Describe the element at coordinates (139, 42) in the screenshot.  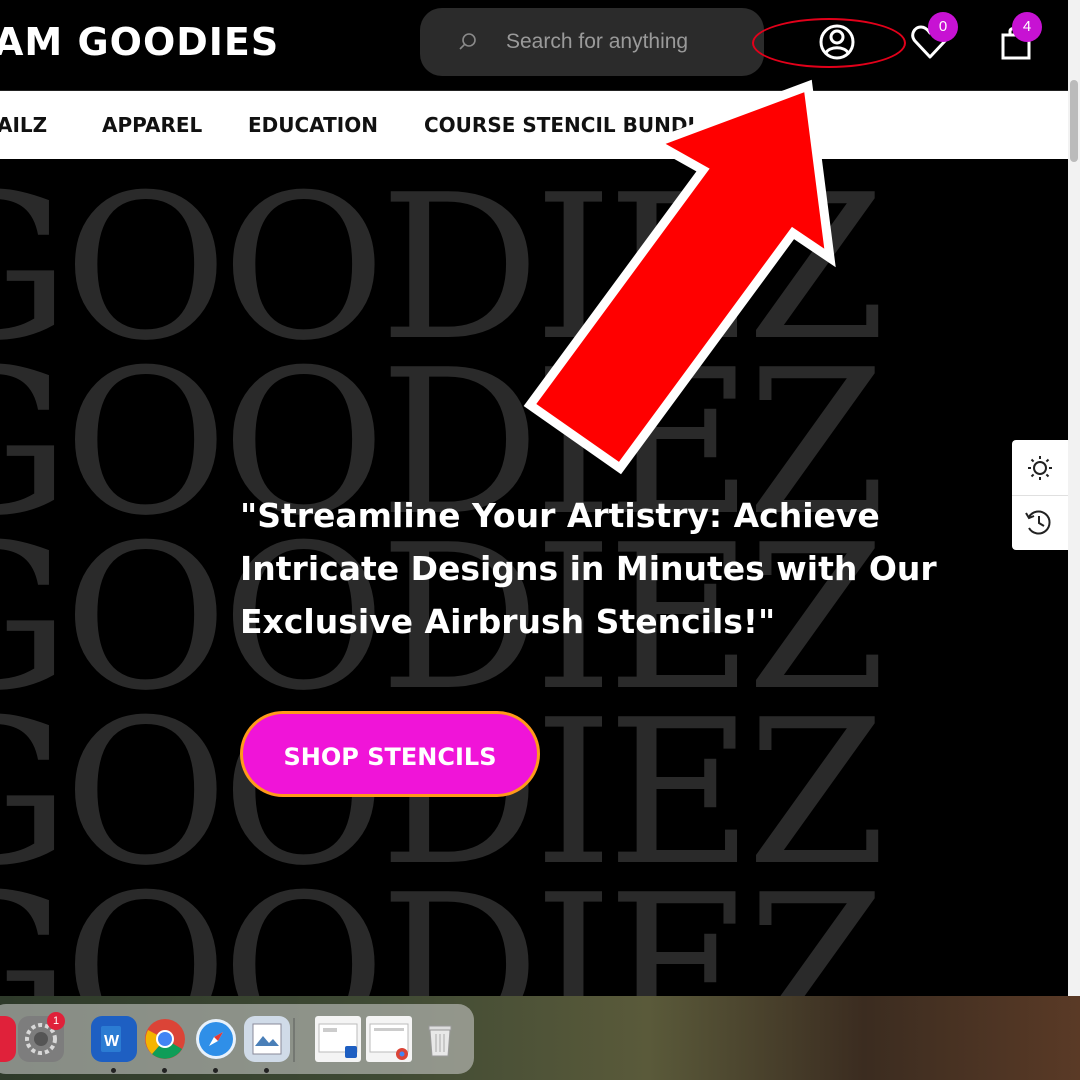
I see `site-logo: AM GOODIES` at that location.